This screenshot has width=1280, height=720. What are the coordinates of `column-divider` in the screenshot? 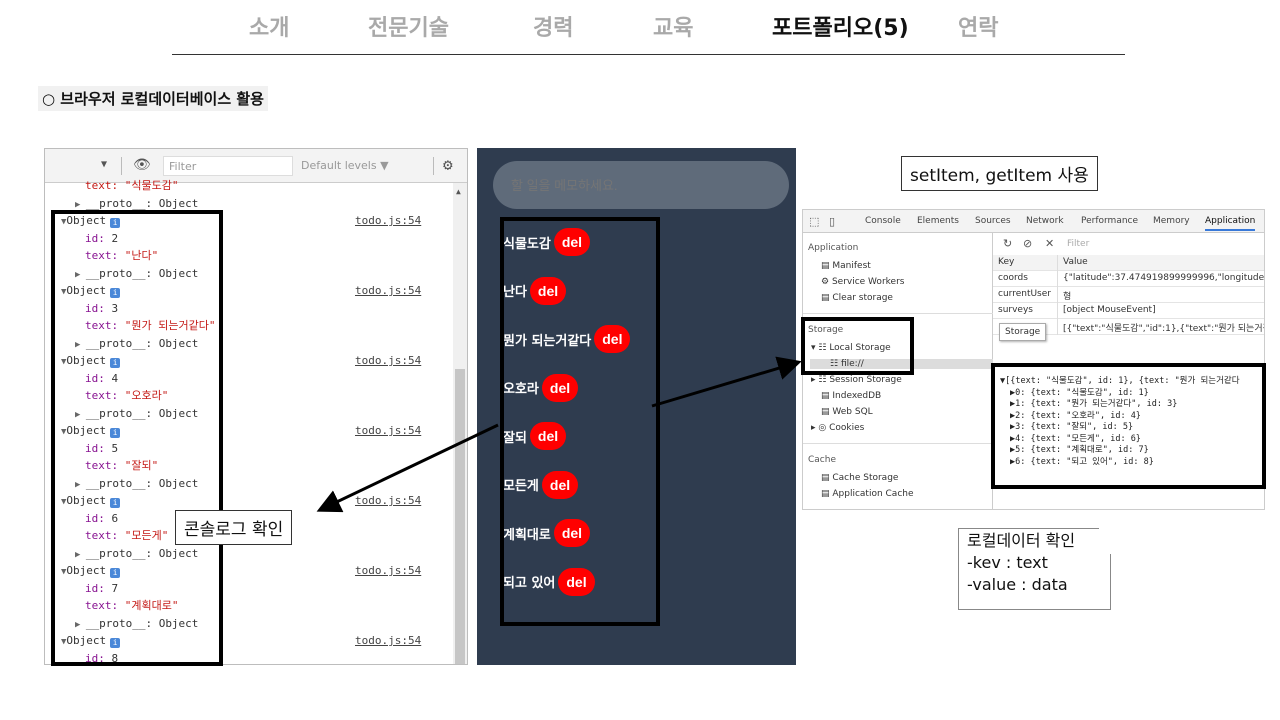 It's located at (1057, 295).